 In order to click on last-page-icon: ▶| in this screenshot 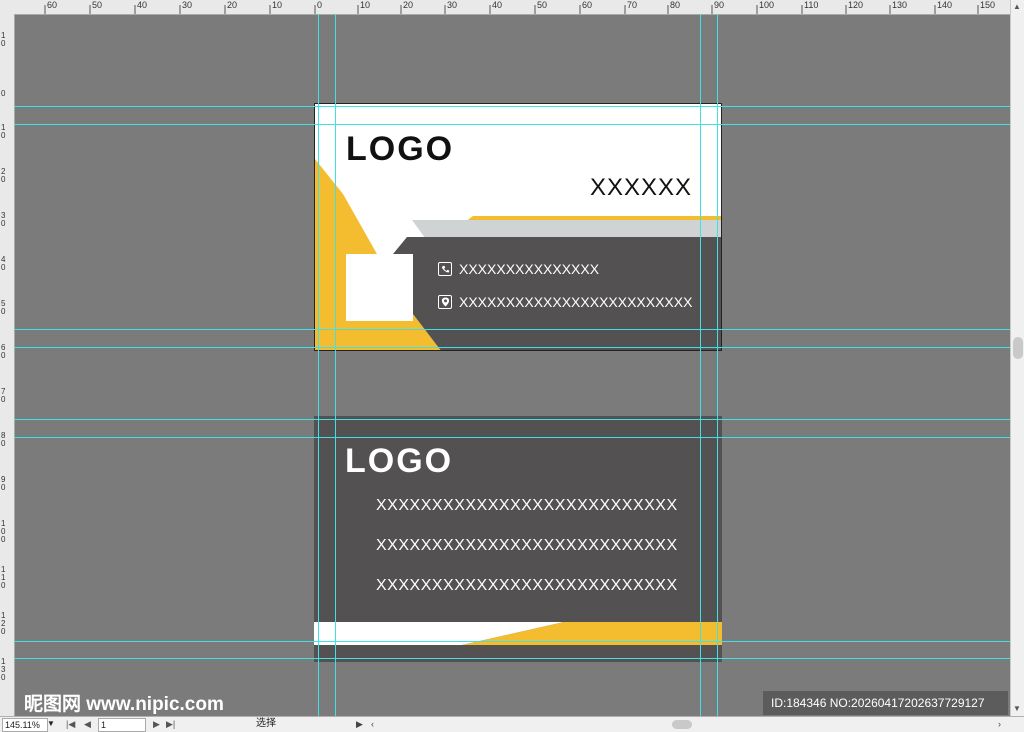, I will do `click(170, 724)`.